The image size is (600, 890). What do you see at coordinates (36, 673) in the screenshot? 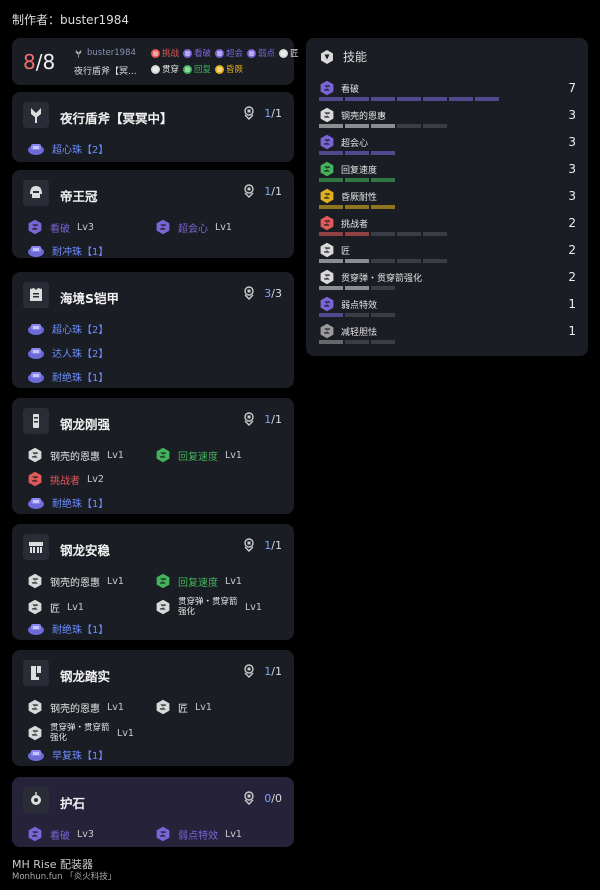
I see `leg-icon` at bounding box center [36, 673].